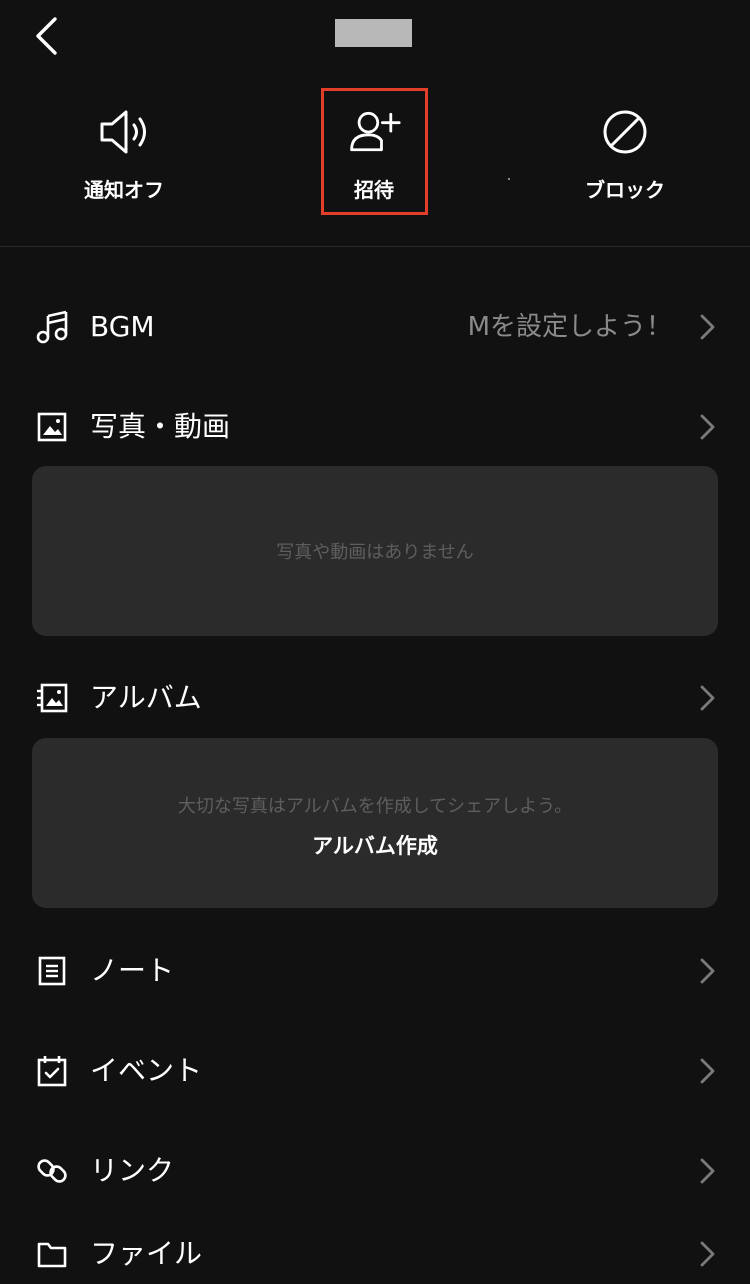 Image resolution: width=750 pixels, height=1284 pixels. Describe the element at coordinates (375, 1071) in the screenshot. I see `event-row: イベント` at that location.